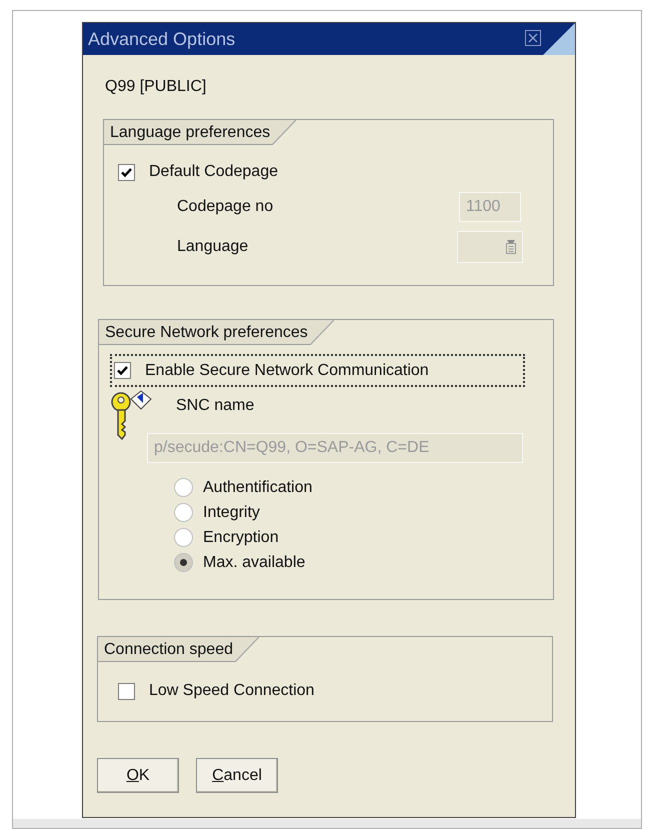 The image size is (654, 829). I want to click on field-label: Language, so click(212, 247).